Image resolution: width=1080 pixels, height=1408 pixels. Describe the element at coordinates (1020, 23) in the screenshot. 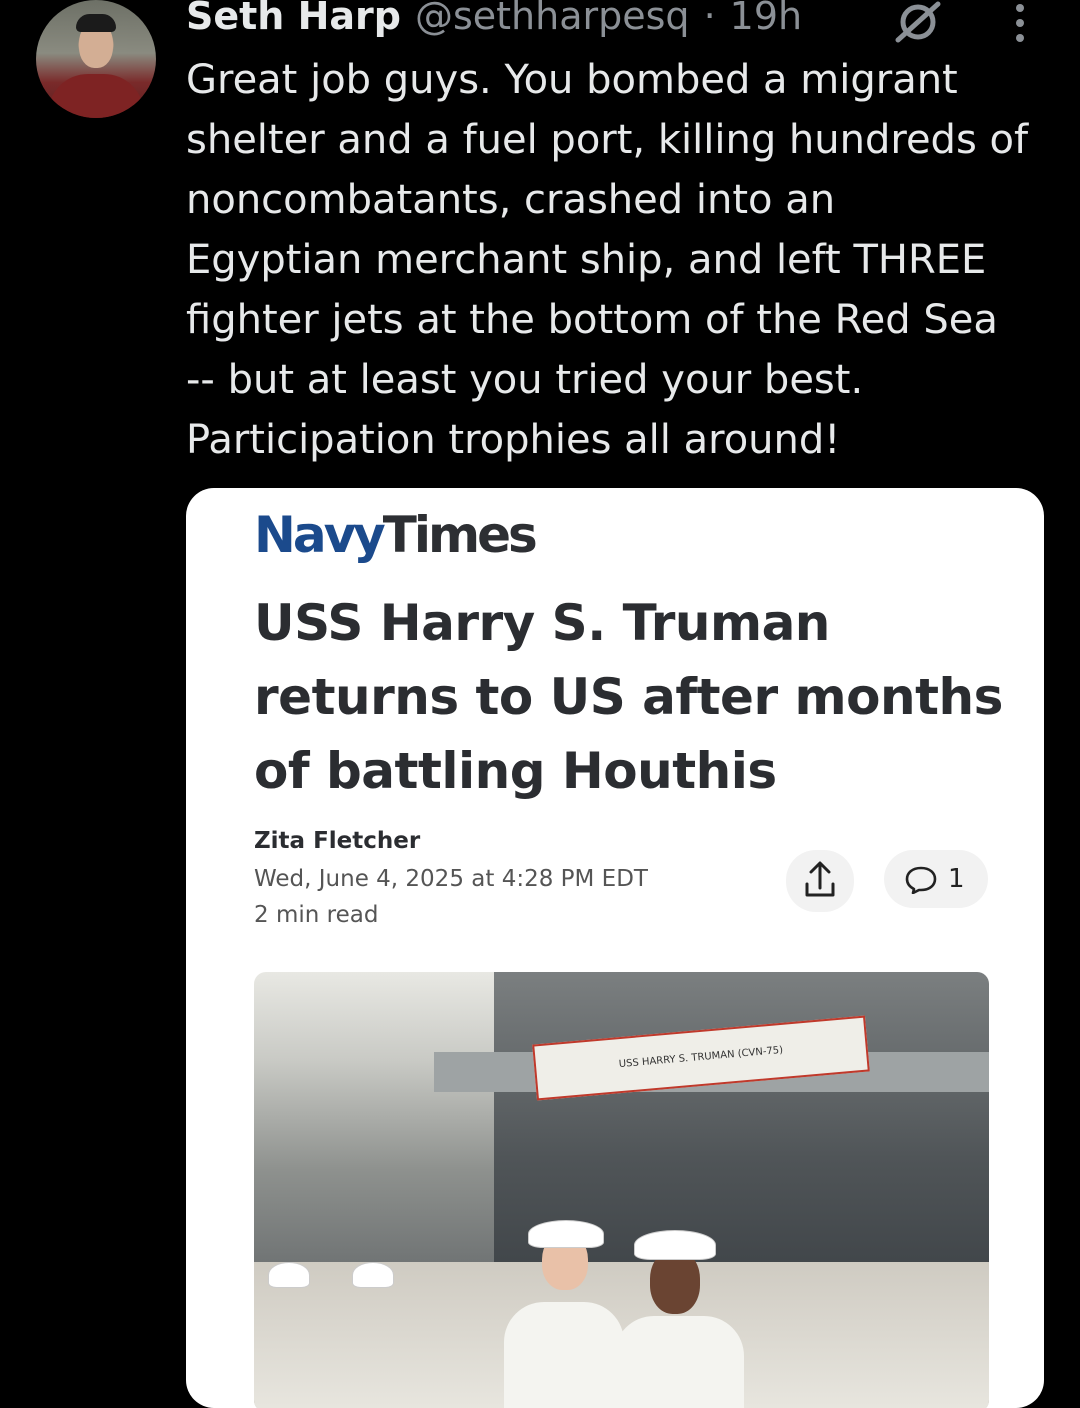

I see `more-icon` at that location.